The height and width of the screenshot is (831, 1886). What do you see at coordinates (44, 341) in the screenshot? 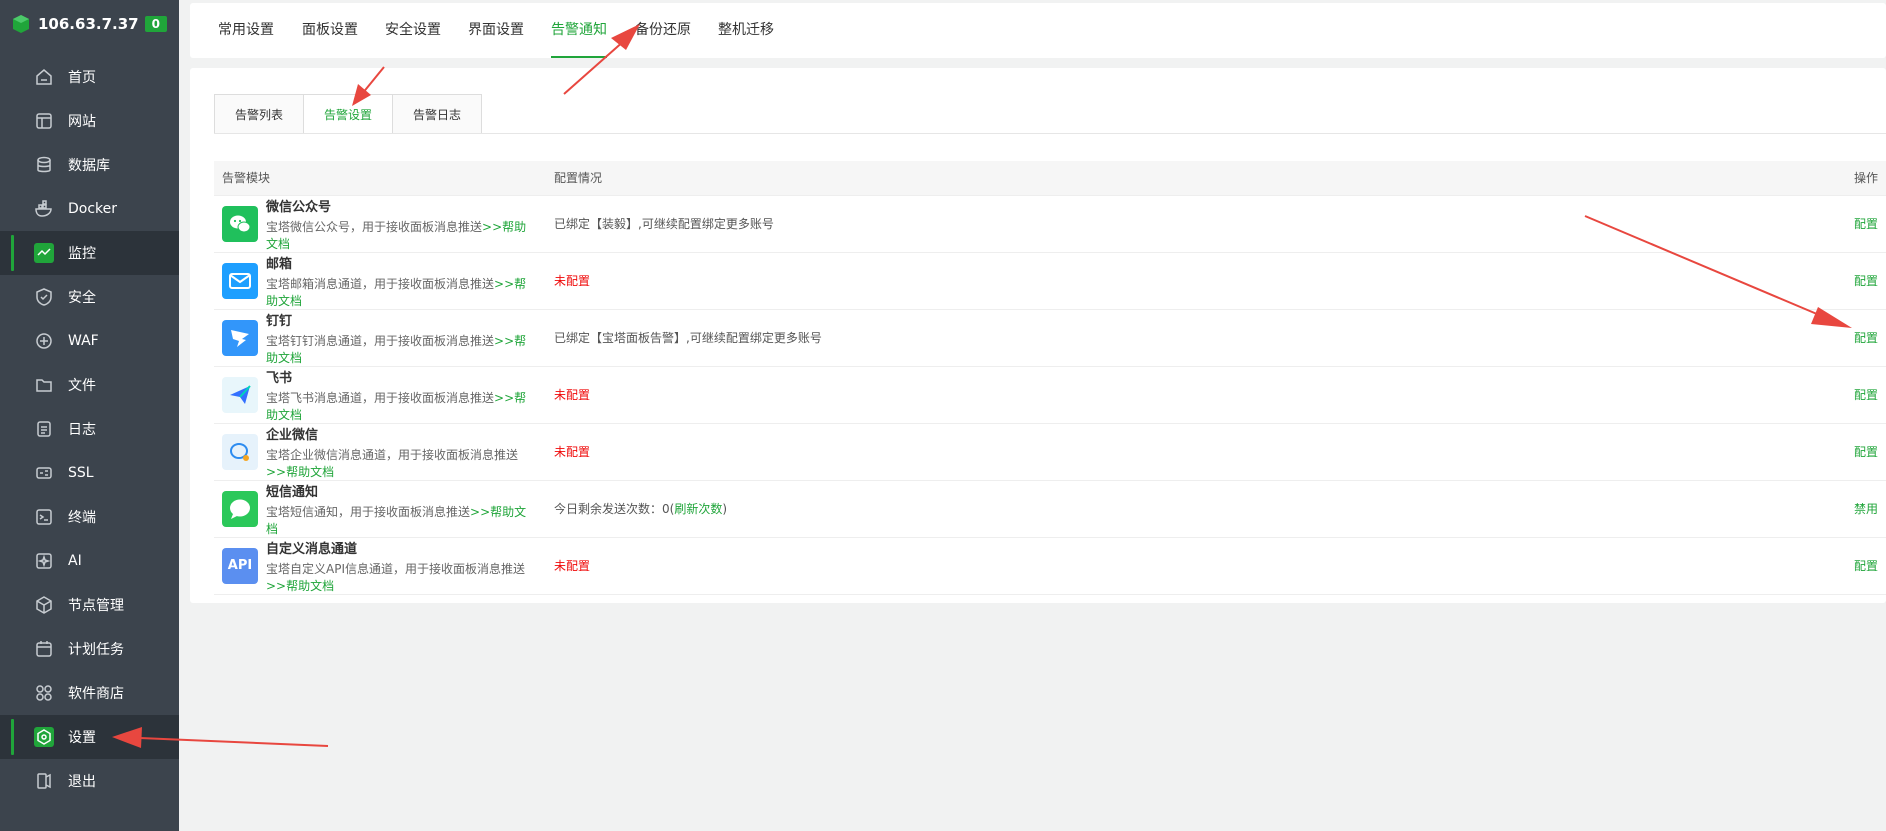
I see `waf-icon` at bounding box center [44, 341].